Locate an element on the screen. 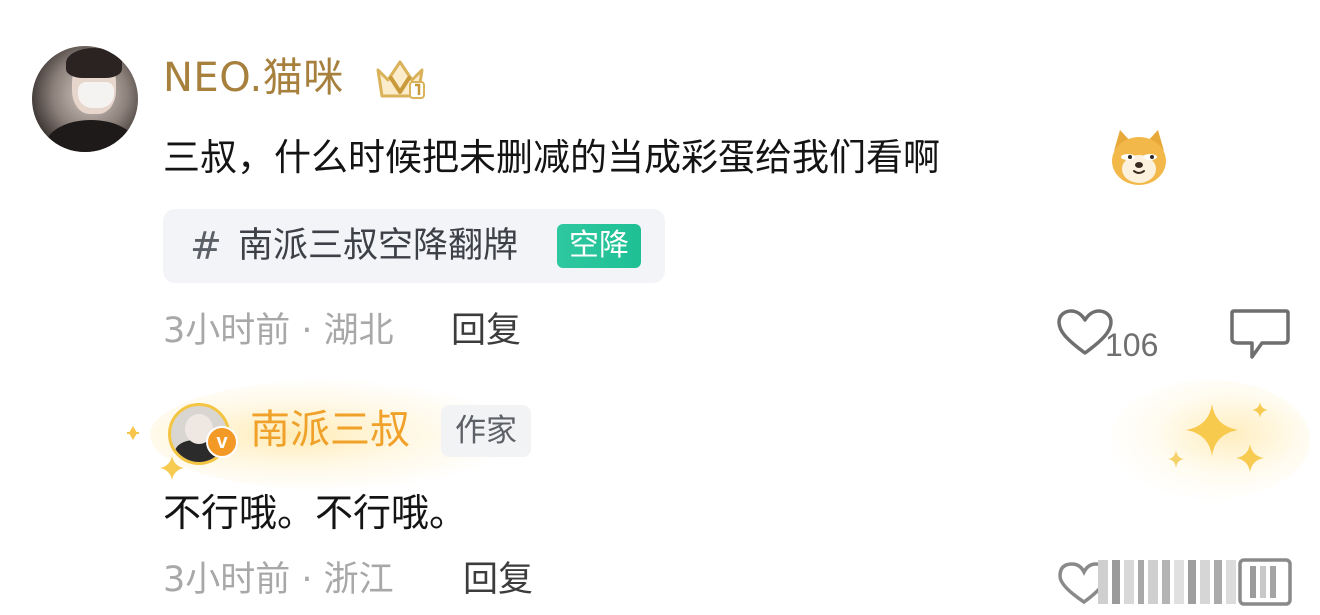 This screenshot has width=1320, height=615. verified-badge: v is located at coordinates (222, 442).